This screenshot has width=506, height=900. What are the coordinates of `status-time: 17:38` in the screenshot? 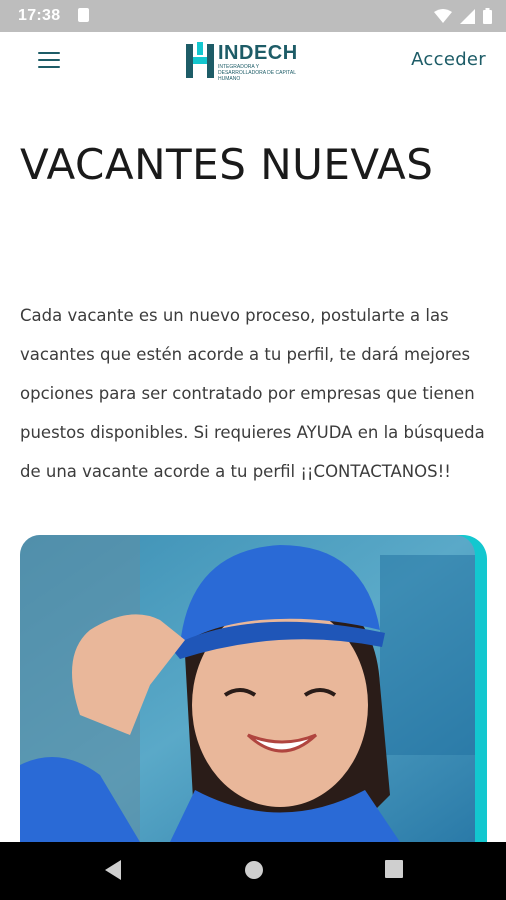 It's located at (39, 15).